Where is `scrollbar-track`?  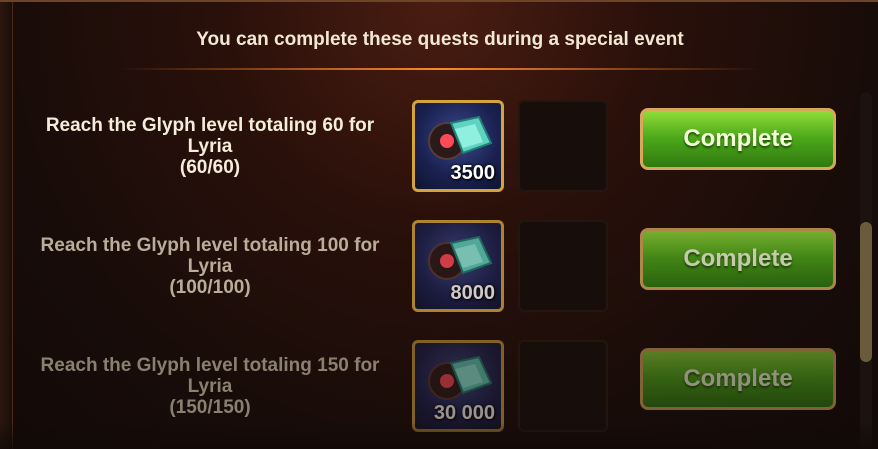
scrollbar-track is located at coordinates (866, 270).